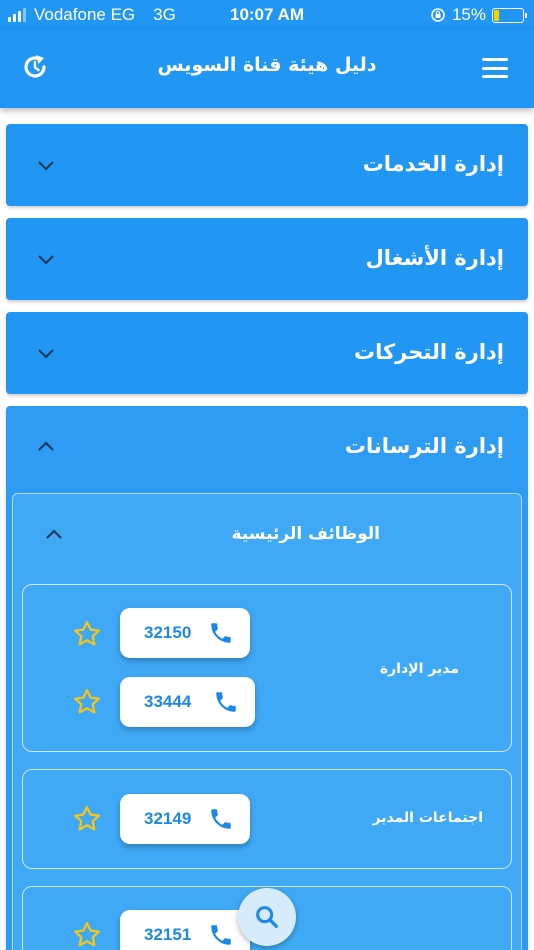  I want to click on battery-level, so click(496, 15).